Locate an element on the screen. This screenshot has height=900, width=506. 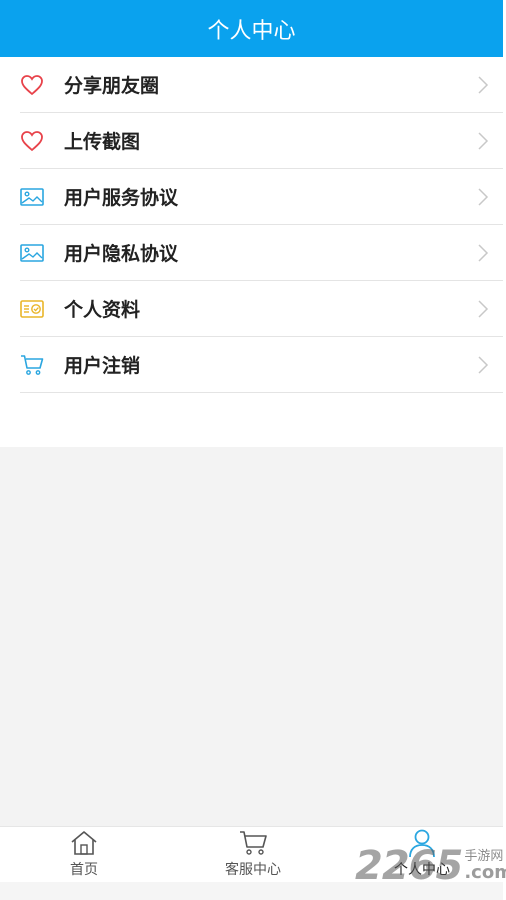
menu-item-label: 用户服务协议 is located at coordinates (121, 198).